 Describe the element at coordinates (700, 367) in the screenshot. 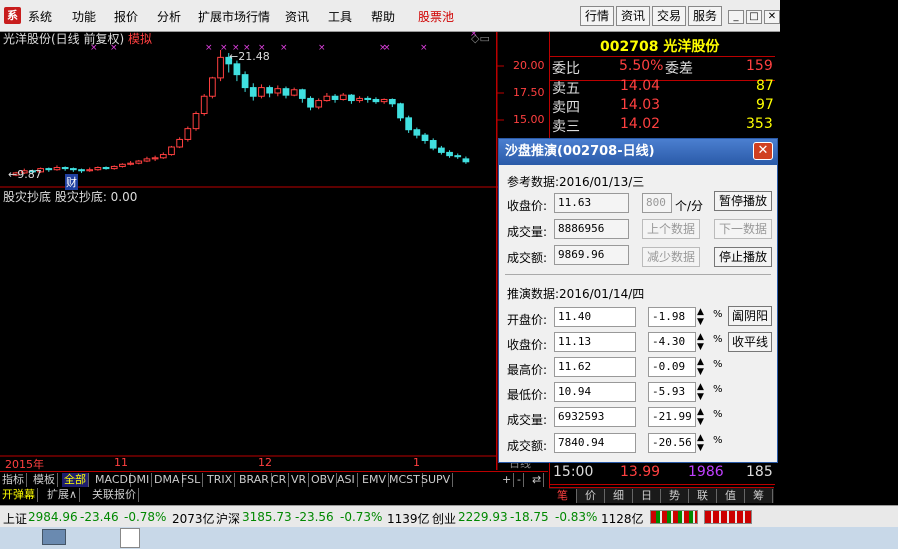

I see `high-spin-icon: ▲ ▼` at that location.